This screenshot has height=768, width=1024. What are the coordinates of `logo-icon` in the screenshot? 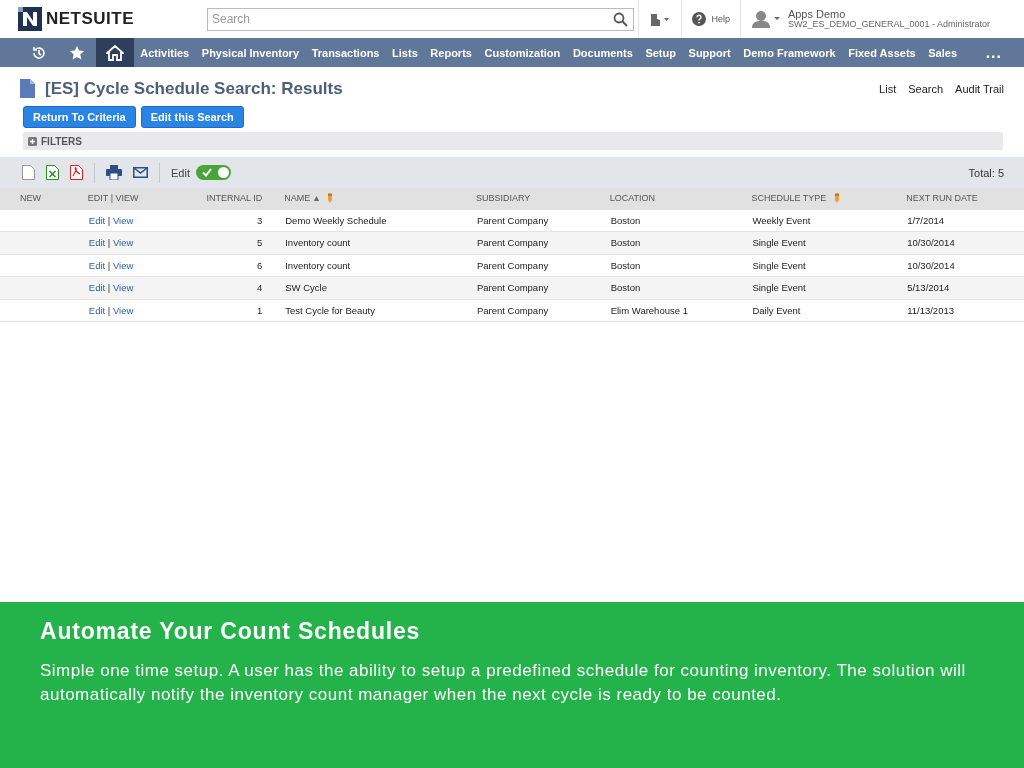 It's located at (30, 19).